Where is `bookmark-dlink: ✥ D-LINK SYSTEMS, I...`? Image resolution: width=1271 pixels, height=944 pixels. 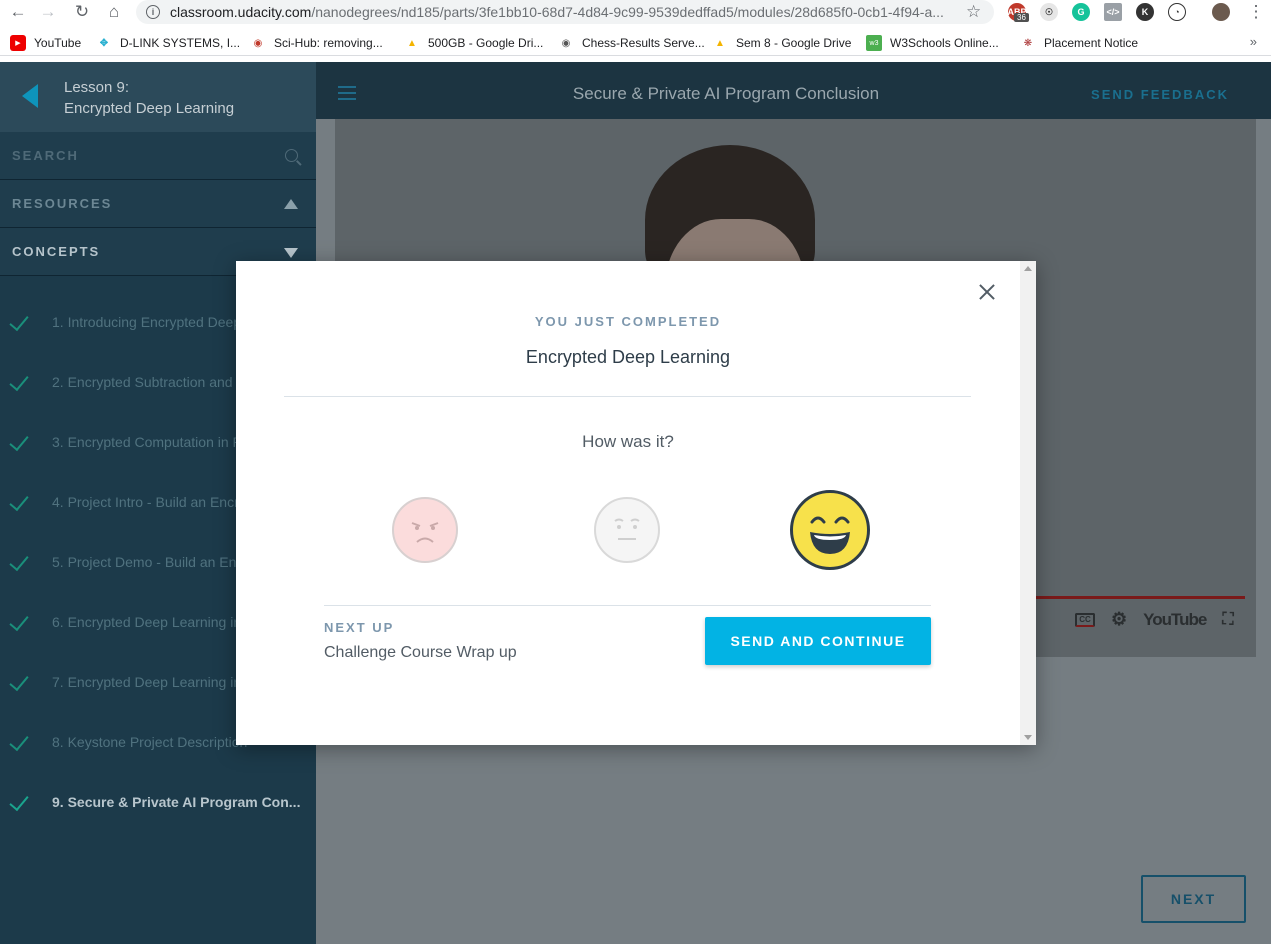
bookmark-dlink: ✥ D-LINK SYSTEMS, I... is located at coordinates (168, 43).